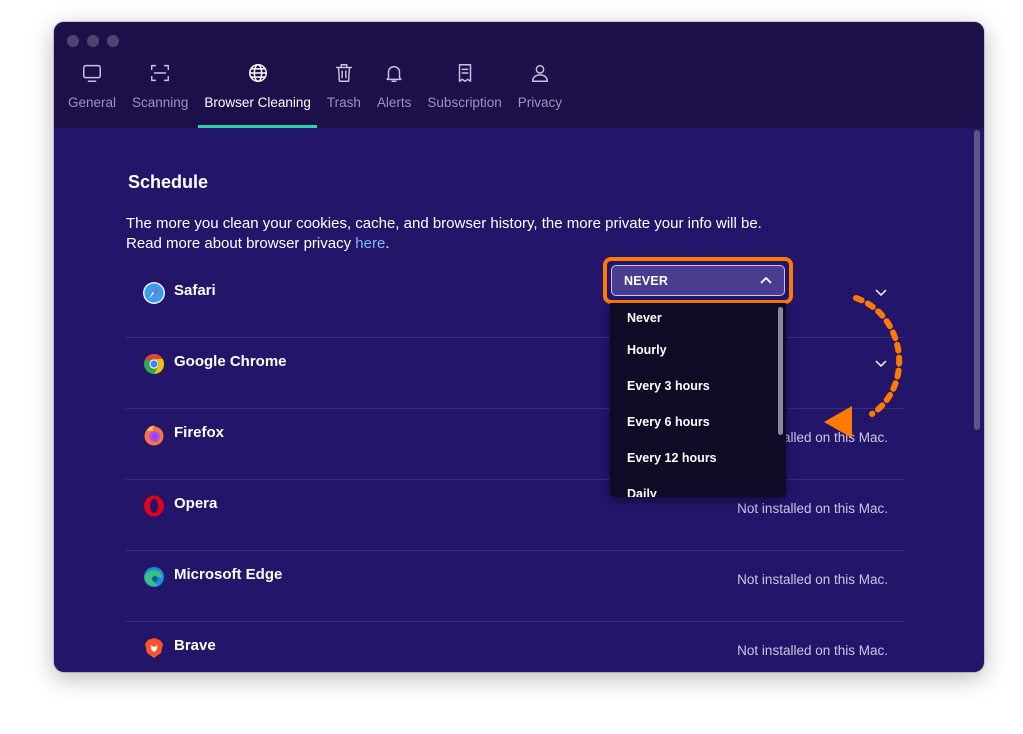 The image size is (1023, 734). I want to click on close-window-button, so click(73, 41).